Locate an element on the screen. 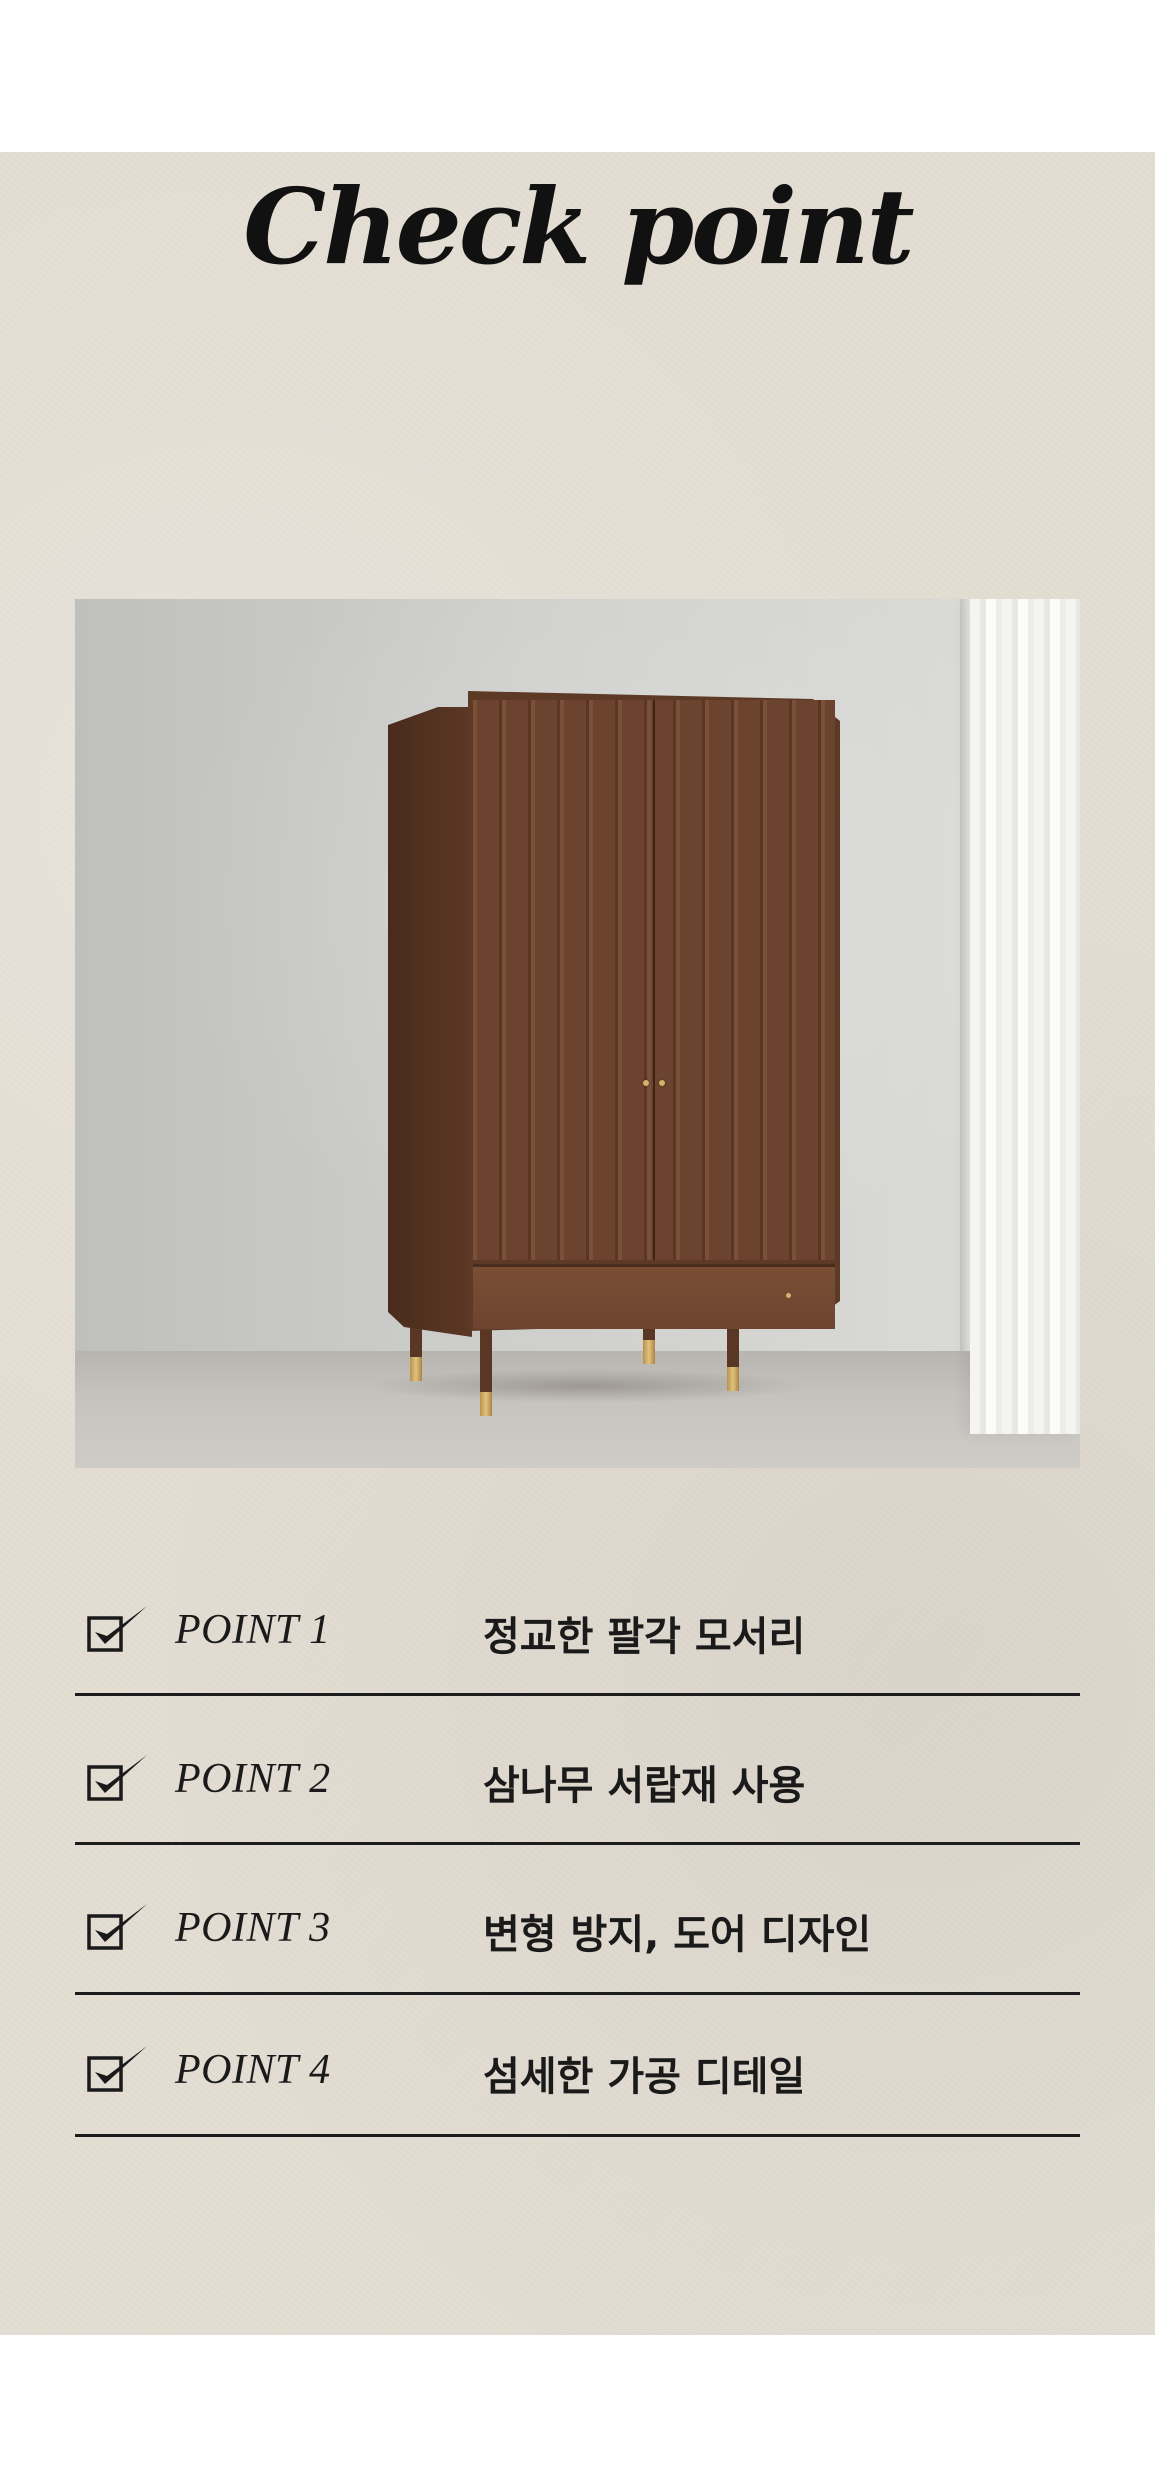 Image resolution: width=1155 pixels, height=2488 pixels. point-description: 정교한 팔각 모서리 is located at coordinates (644, 1637).